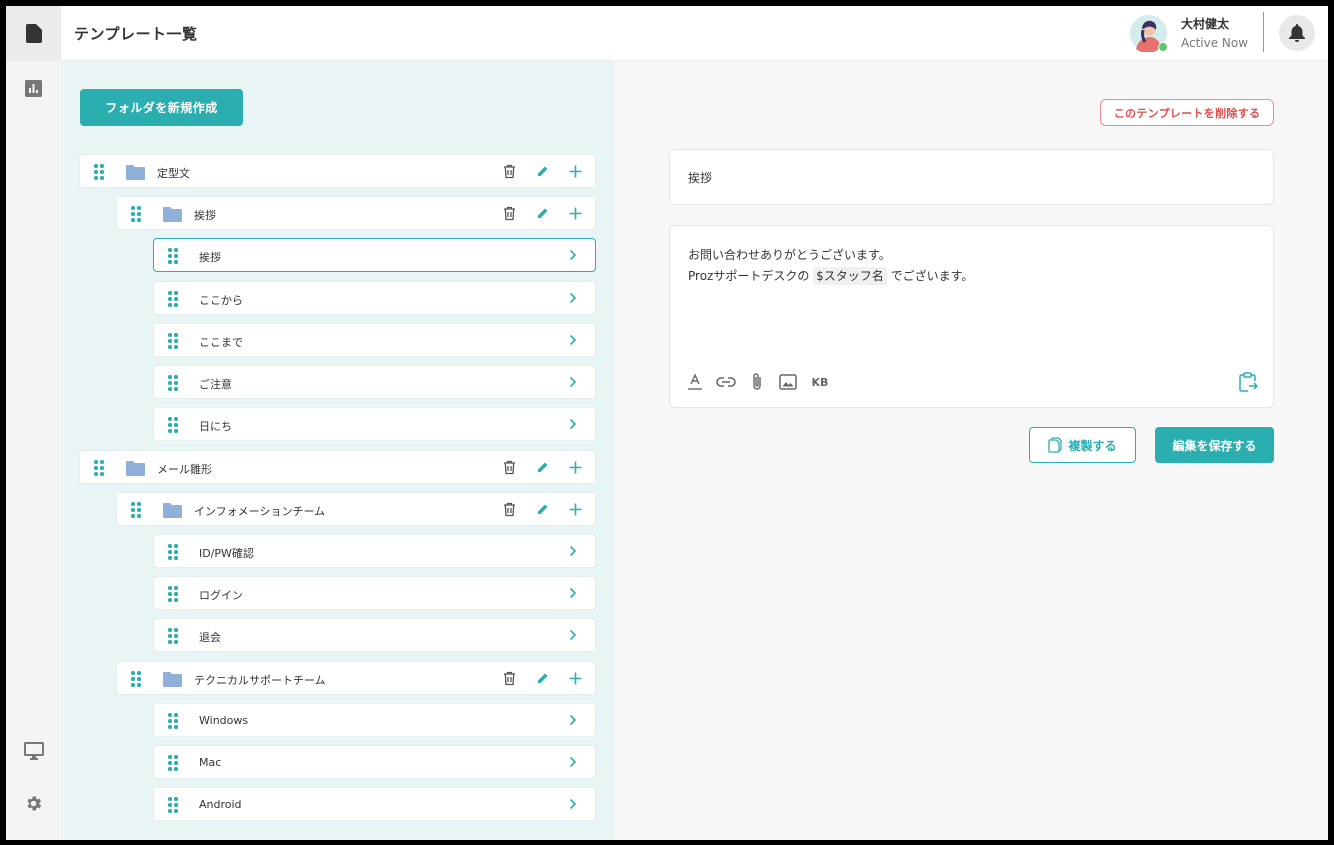  I want to click on rail-analytics-button, so click(33, 88).